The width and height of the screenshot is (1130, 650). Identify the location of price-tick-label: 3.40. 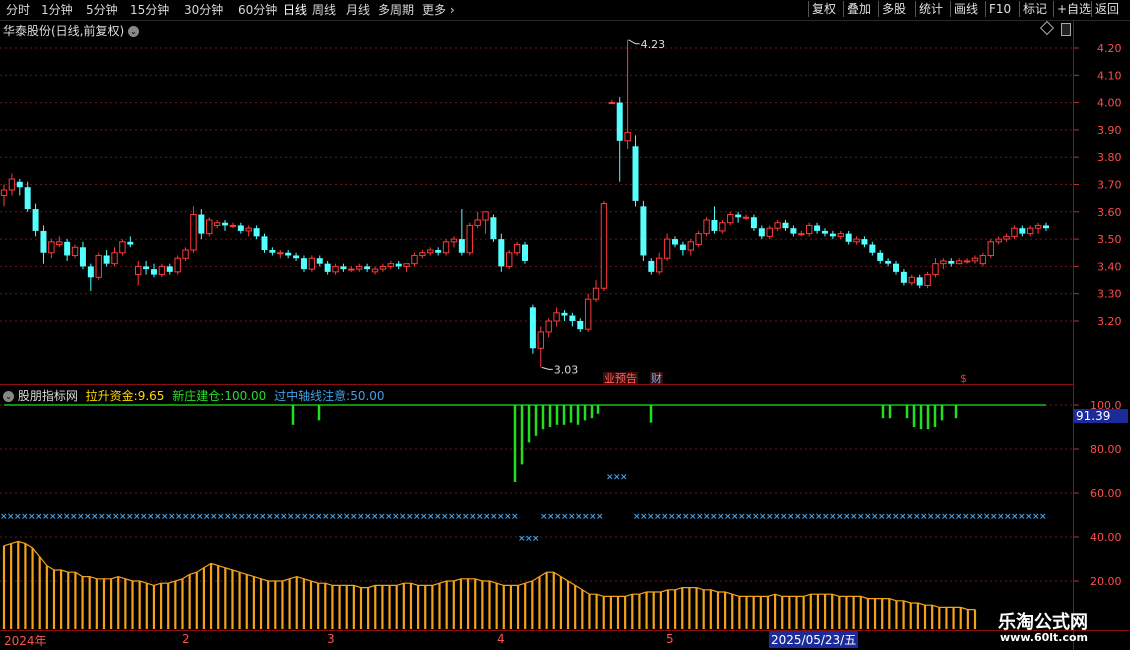
(1109, 266).